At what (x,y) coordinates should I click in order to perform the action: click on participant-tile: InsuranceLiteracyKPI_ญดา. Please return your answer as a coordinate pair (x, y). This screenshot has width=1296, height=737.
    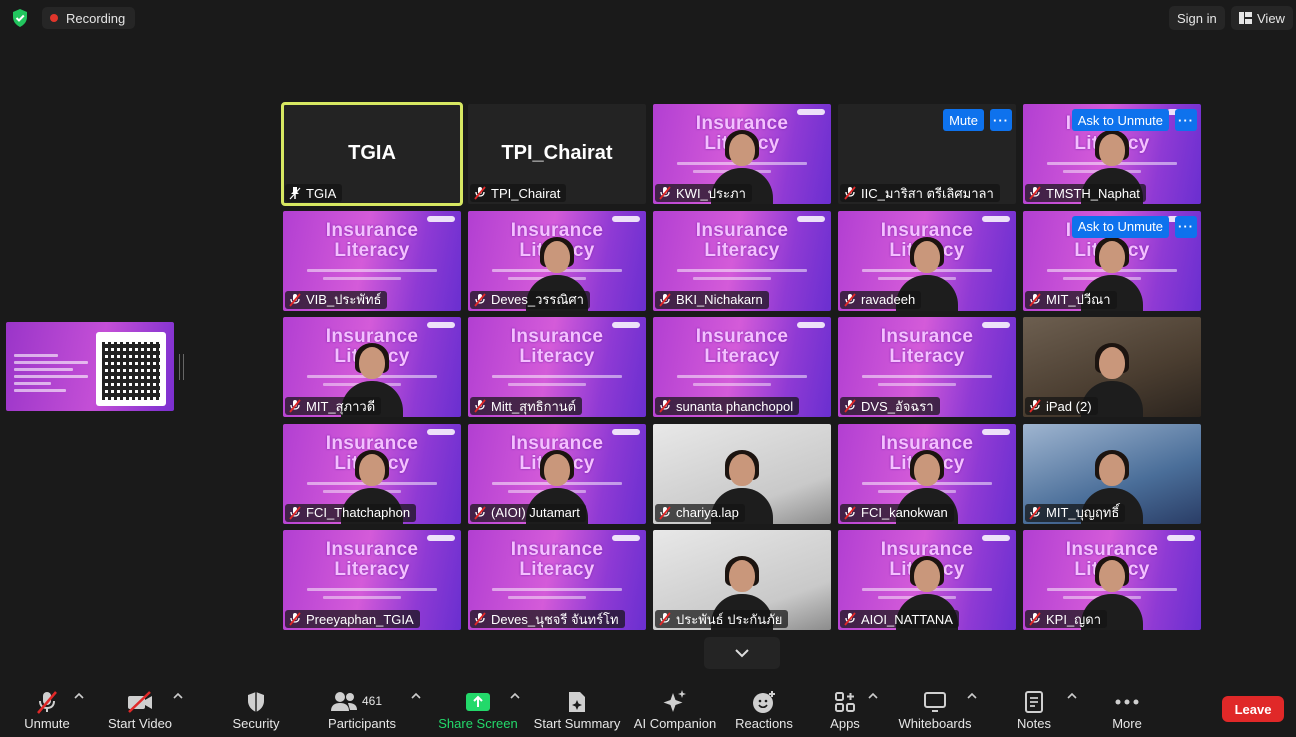
    Looking at the image, I should click on (1112, 580).